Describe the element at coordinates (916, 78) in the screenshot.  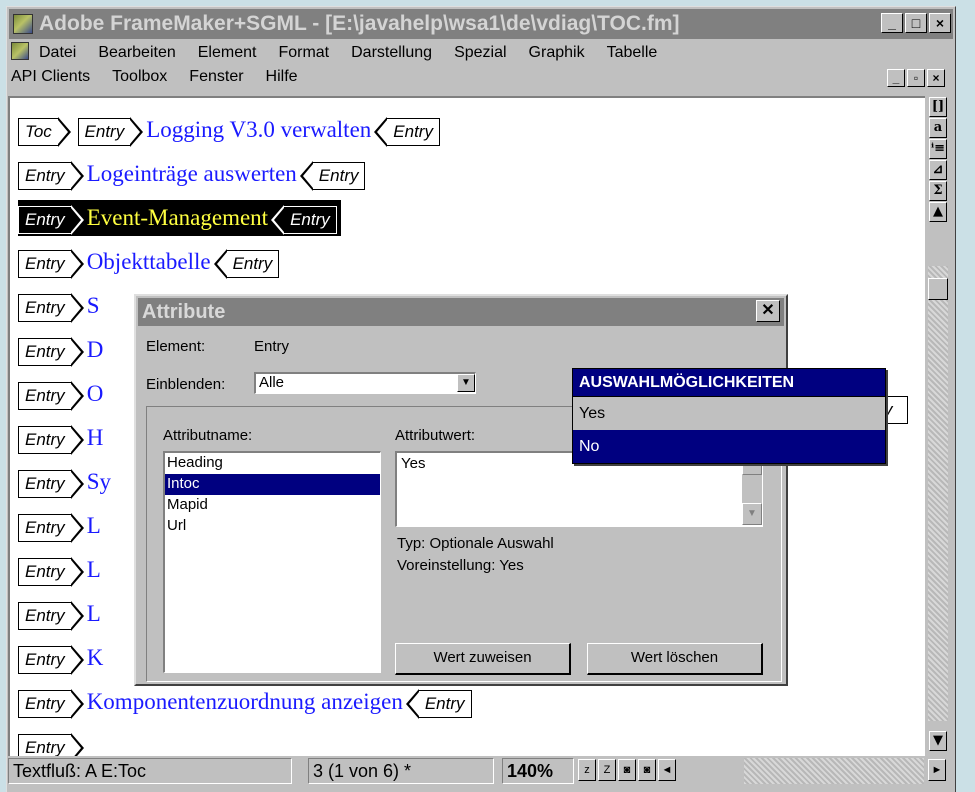
I see `doc-restore-button: ▫` at that location.